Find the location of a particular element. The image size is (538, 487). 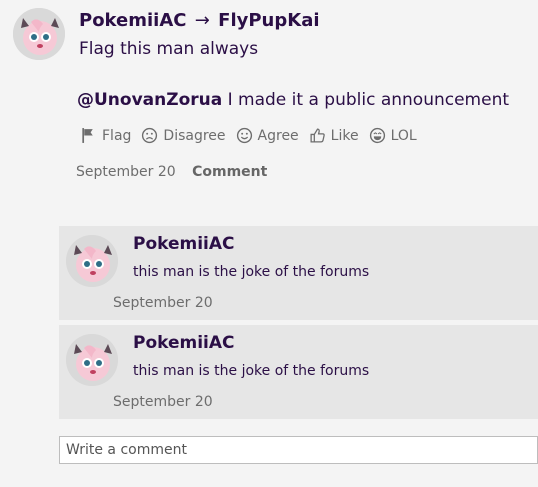

frown-icon is located at coordinates (150, 135).